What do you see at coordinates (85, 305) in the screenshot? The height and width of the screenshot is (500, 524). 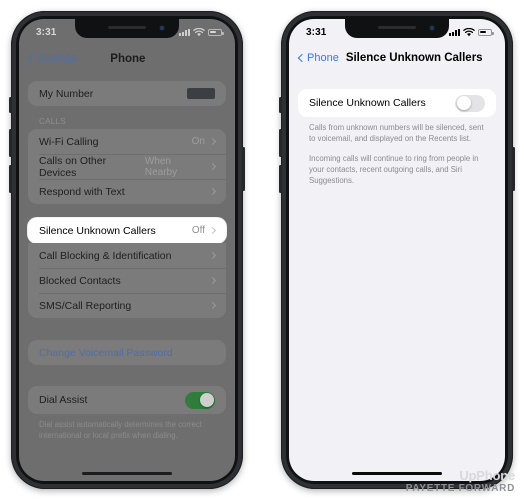 I see `row-label: SMS/Call Reporting` at bounding box center [85, 305].